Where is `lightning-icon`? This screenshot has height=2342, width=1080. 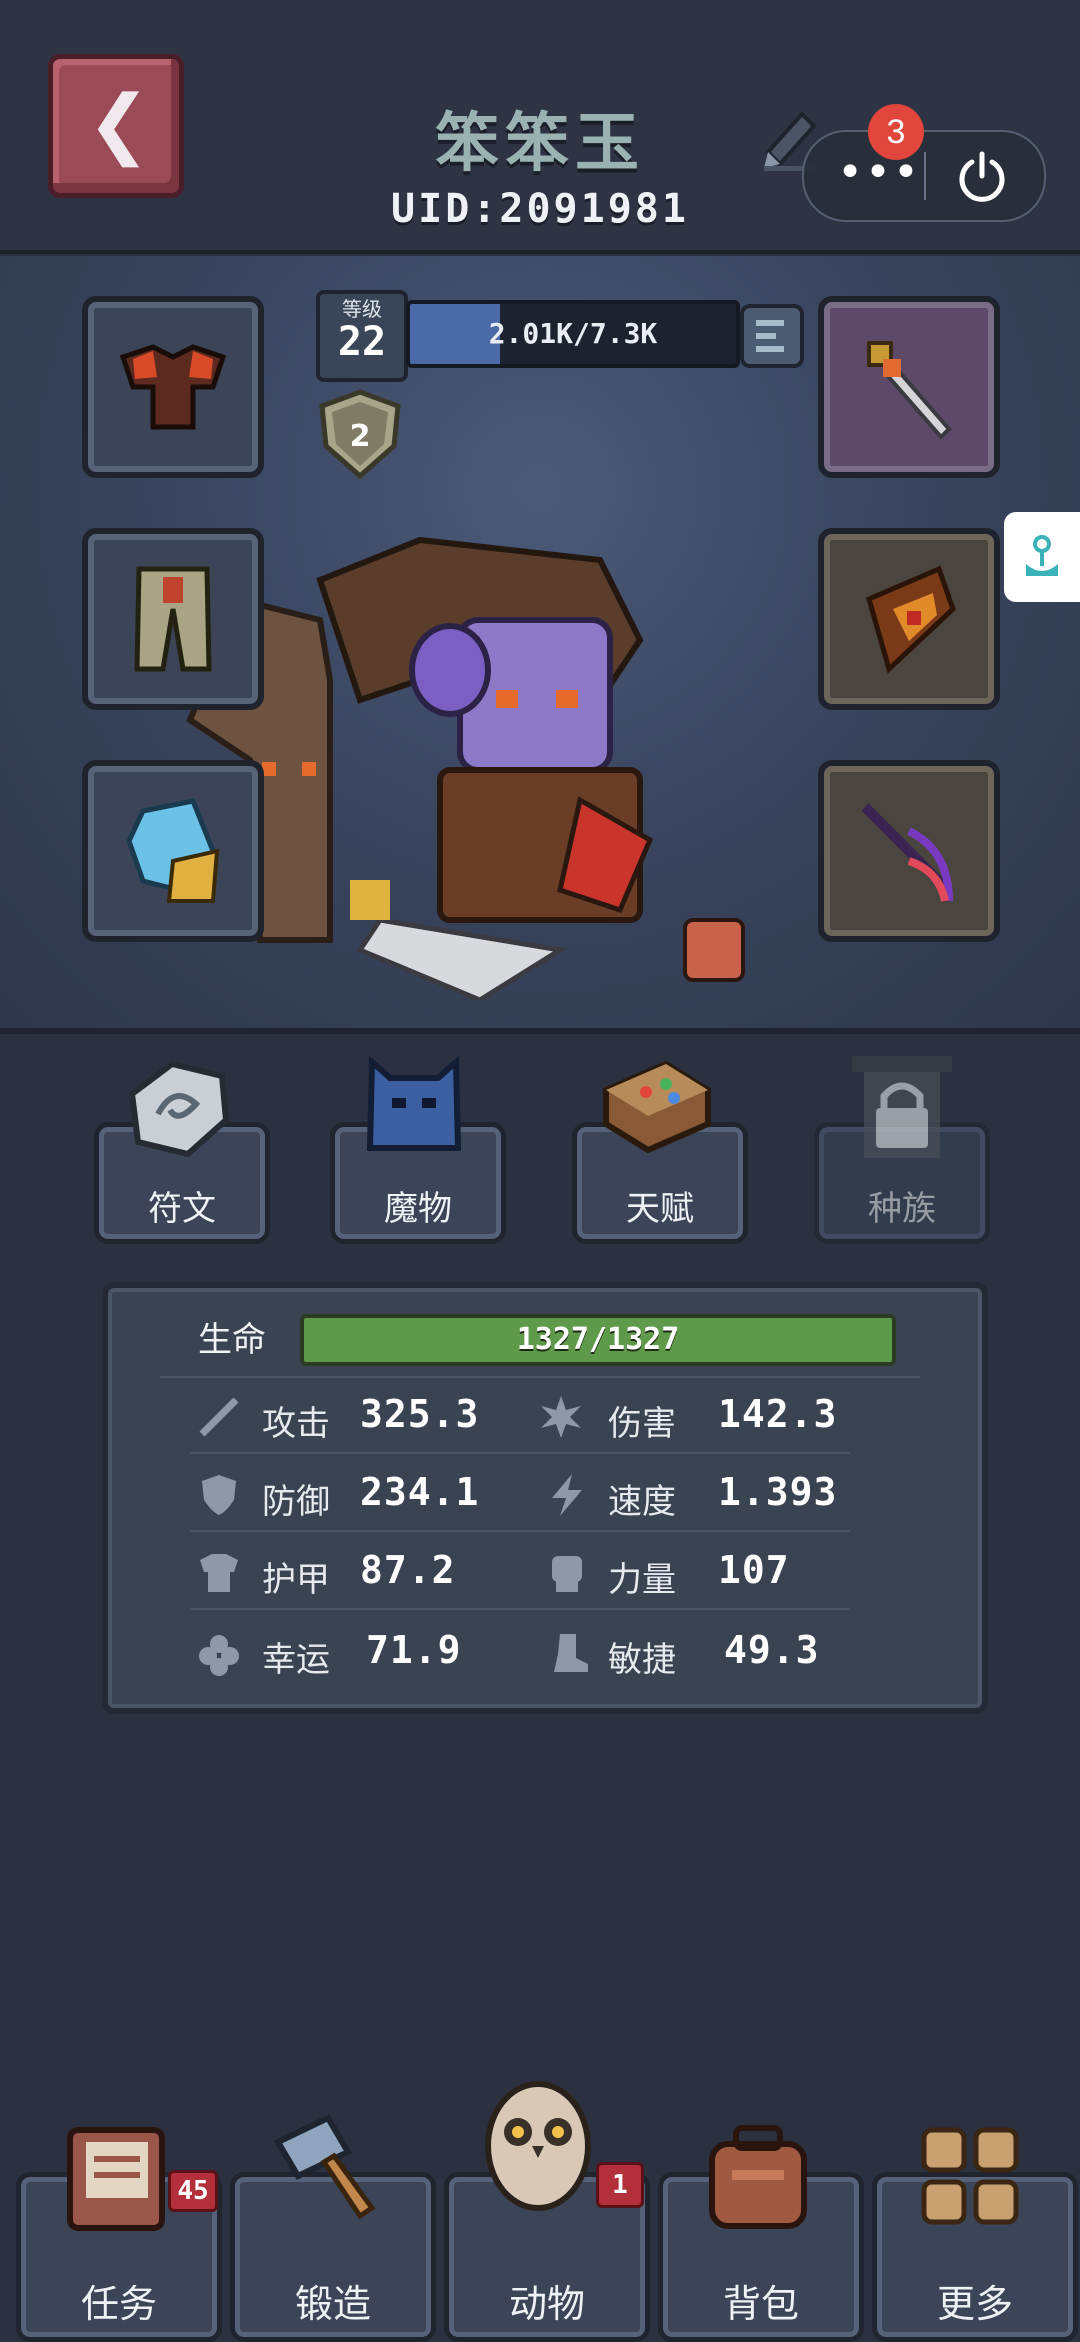
lightning-icon is located at coordinates (567, 1495).